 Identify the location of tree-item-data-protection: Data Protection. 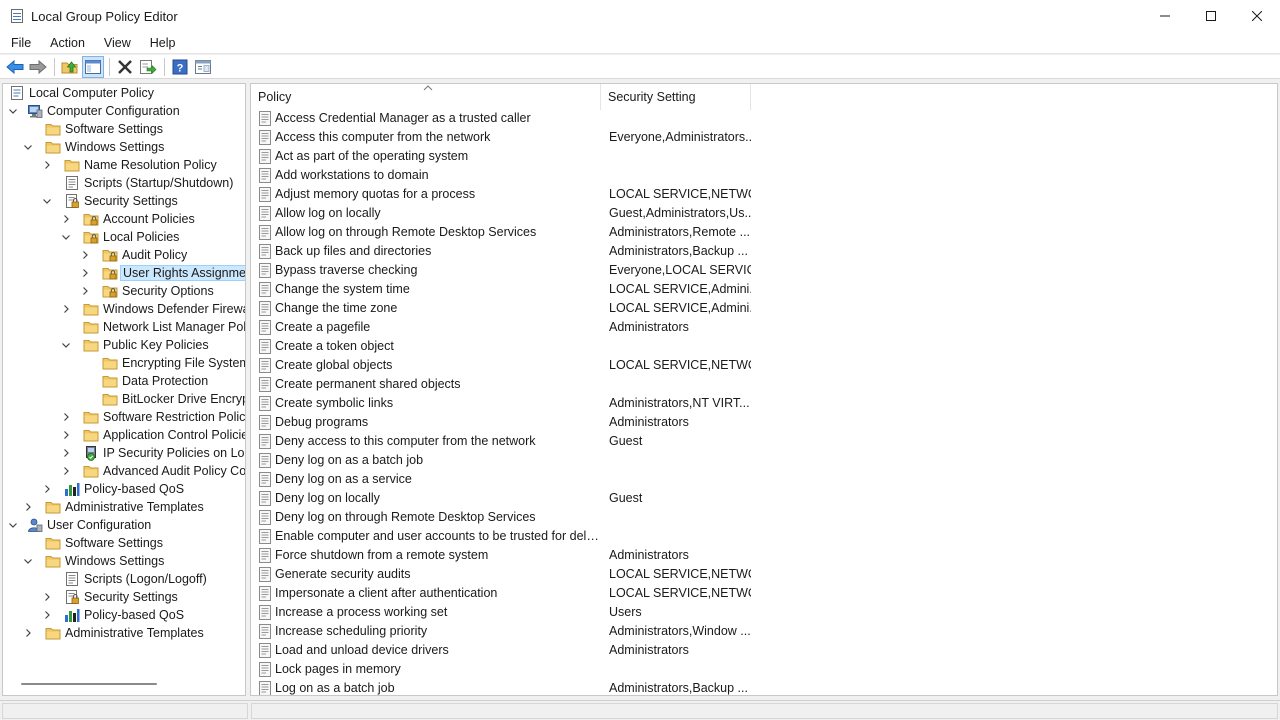
(124, 381).